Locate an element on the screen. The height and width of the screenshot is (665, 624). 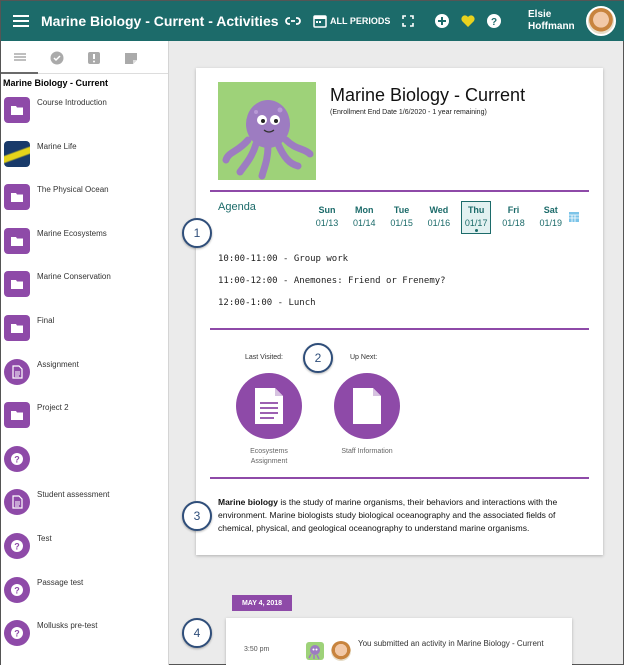
add-icon is located at coordinates (442, 21).